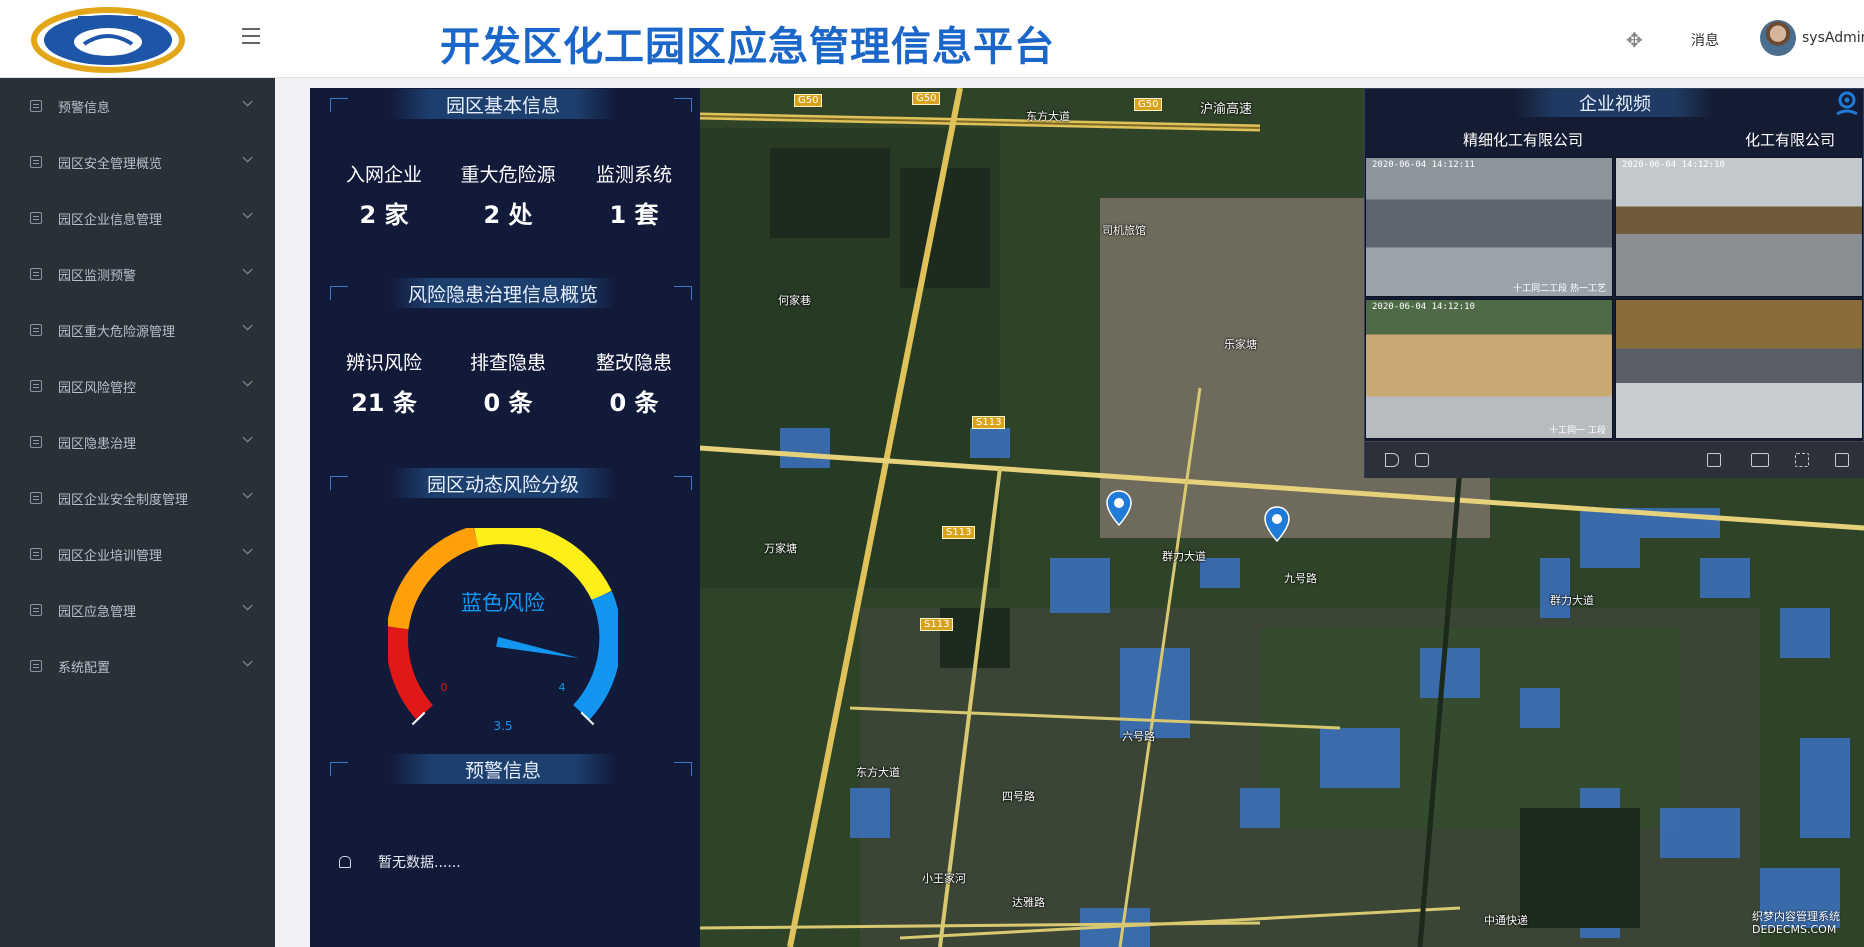 This screenshot has height=947, width=1864. Describe the element at coordinates (780, 548) in the screenshot. I see `map-label: 万家塘` at that location.